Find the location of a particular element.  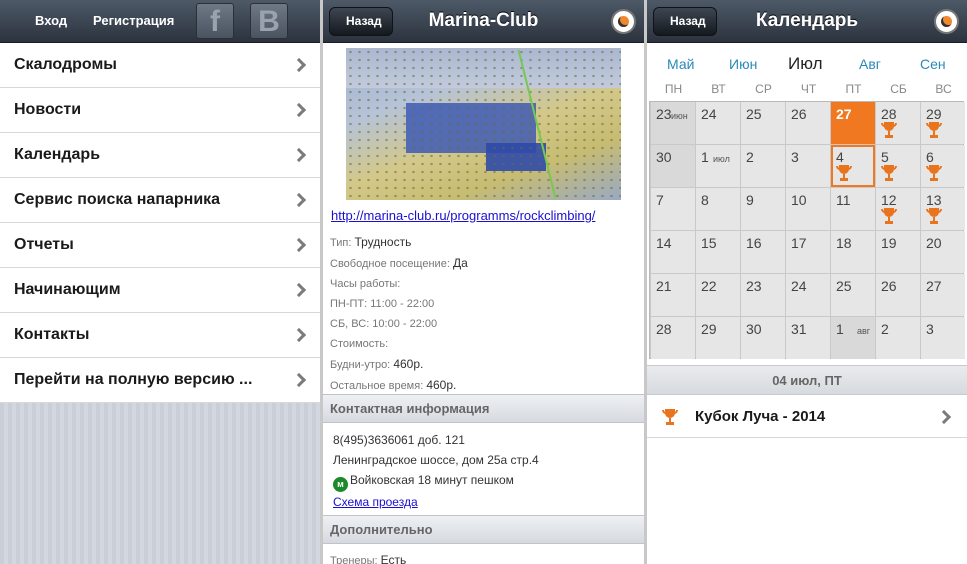

calendar-day: 12 is located at coordinates (898, 209).